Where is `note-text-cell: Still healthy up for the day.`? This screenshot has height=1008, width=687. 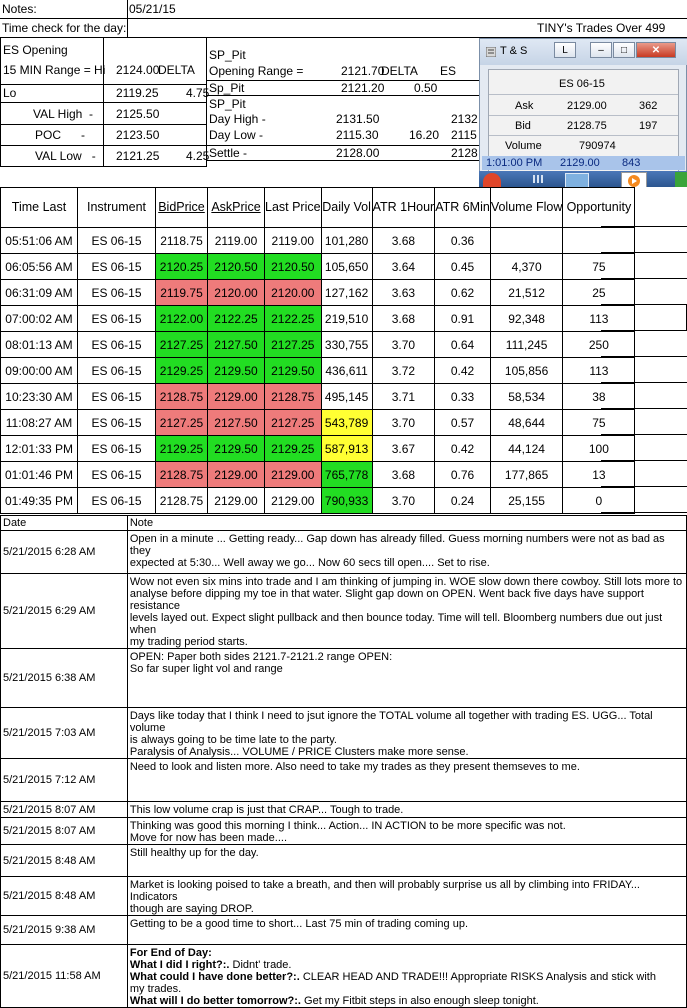 note-text-cell: Still healthy up for the day. is located at coordinates (406, 860).